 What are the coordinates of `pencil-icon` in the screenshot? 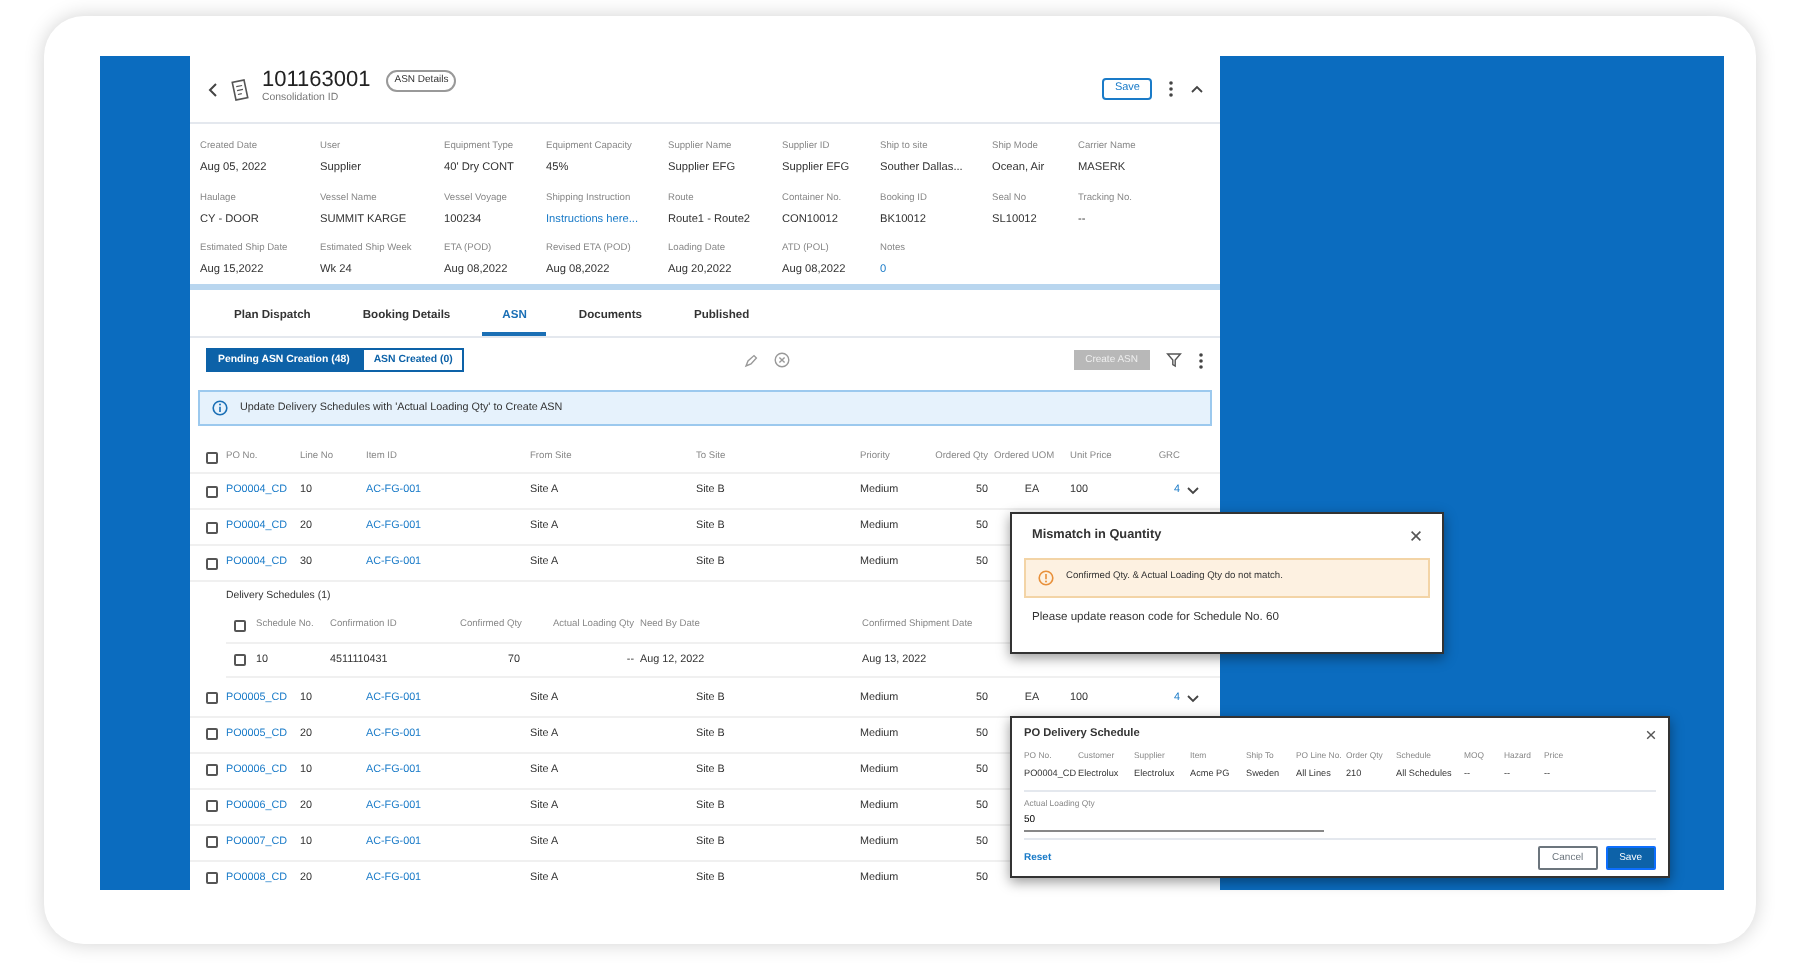 It's located at (751, 360).